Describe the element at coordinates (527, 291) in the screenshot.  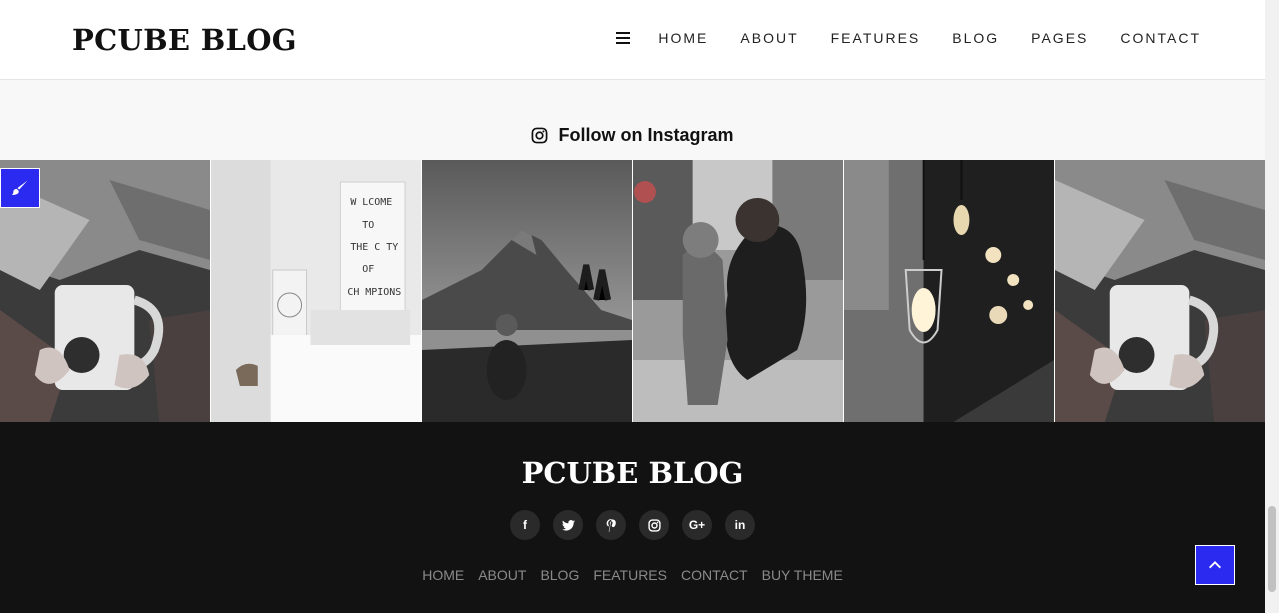
I see `instagram-photo-mountain` at that location.